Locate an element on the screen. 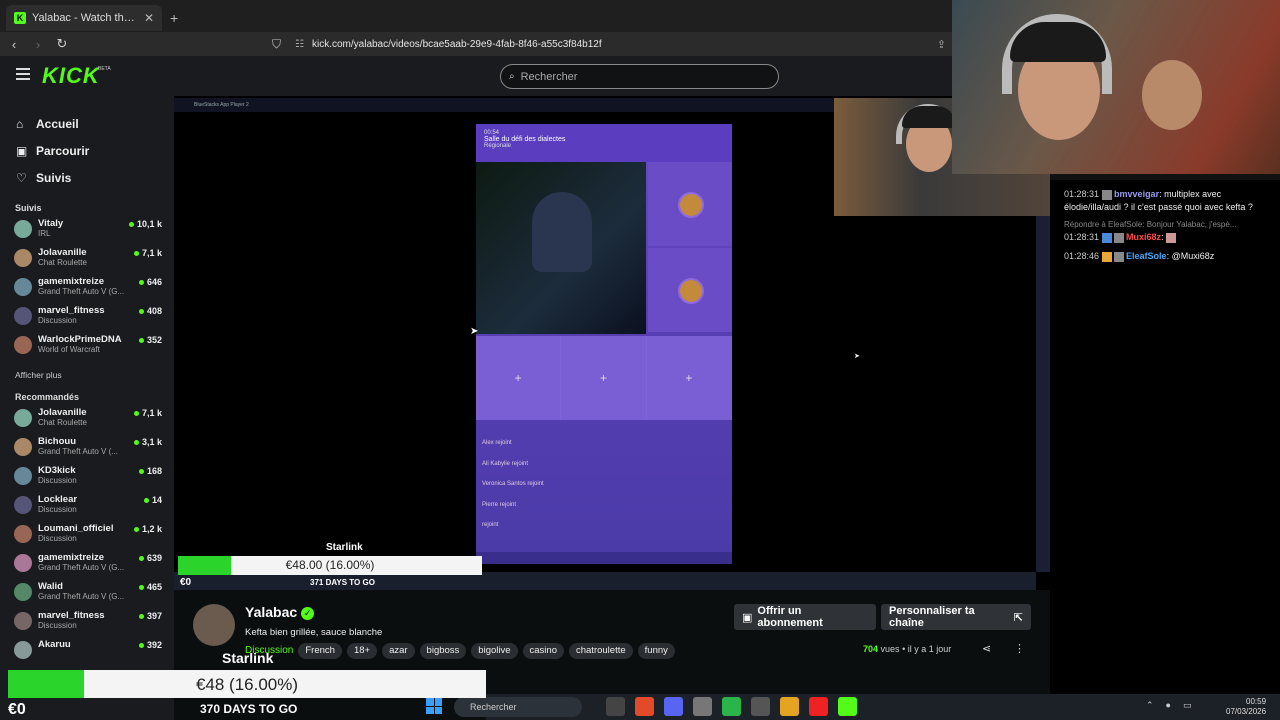  goal-amount: €48 (16.00%) is located at coordinates (247, 684).